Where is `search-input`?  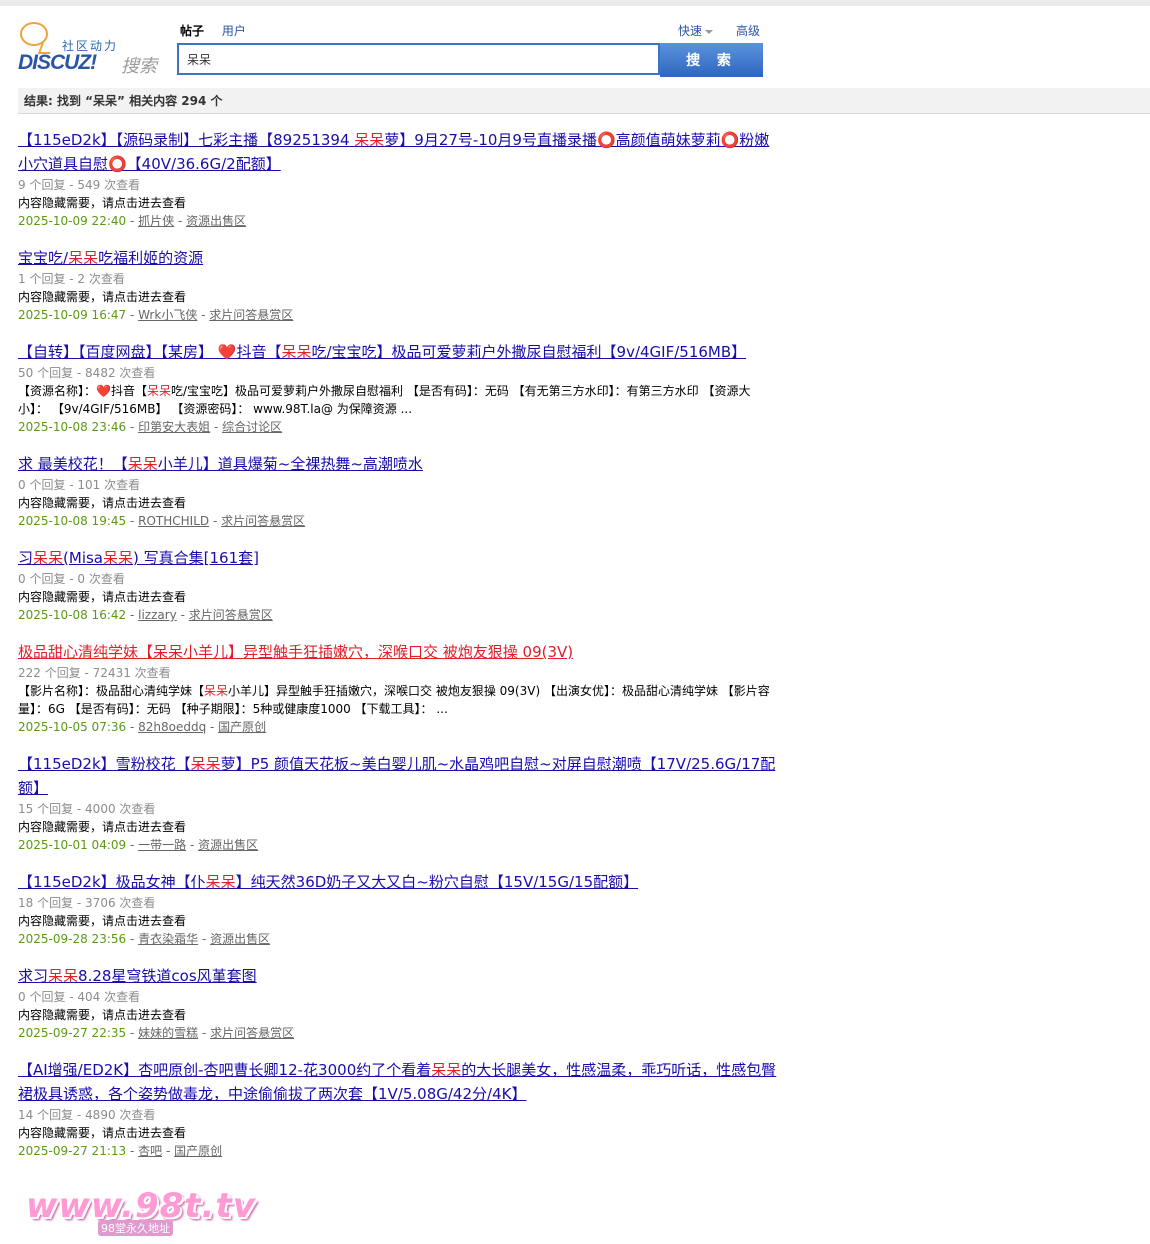
search-input is located at coordinates (418, 59).